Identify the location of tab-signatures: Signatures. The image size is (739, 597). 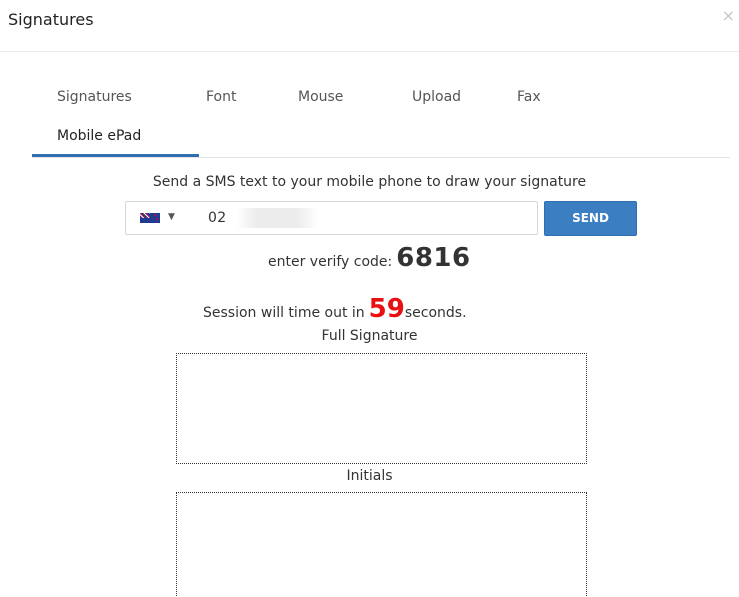
(94, 97).